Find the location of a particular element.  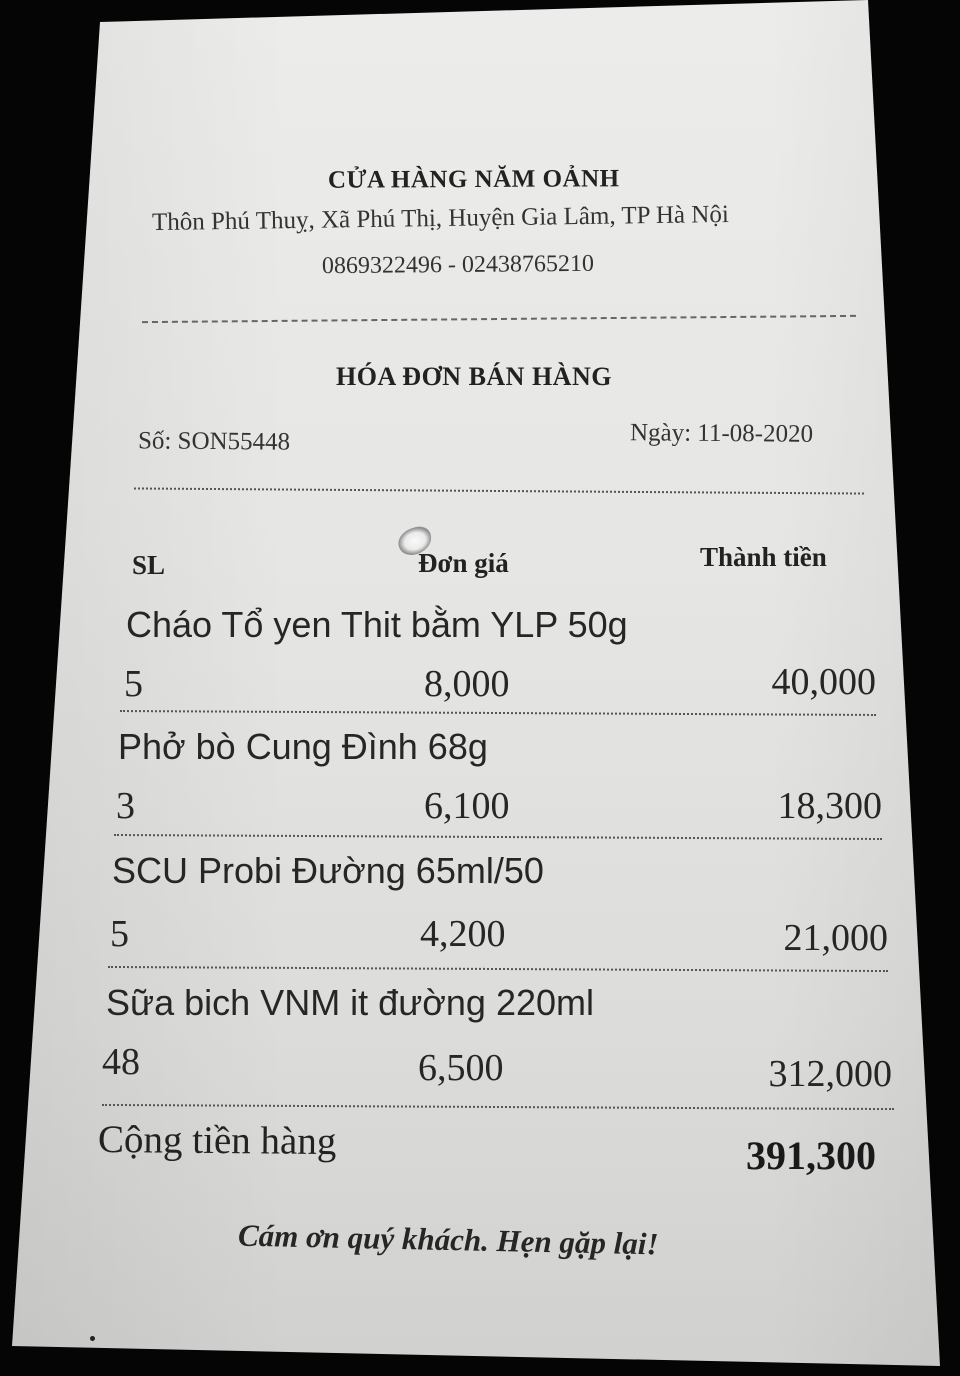

divider-info is located at coordinates (499, 491).